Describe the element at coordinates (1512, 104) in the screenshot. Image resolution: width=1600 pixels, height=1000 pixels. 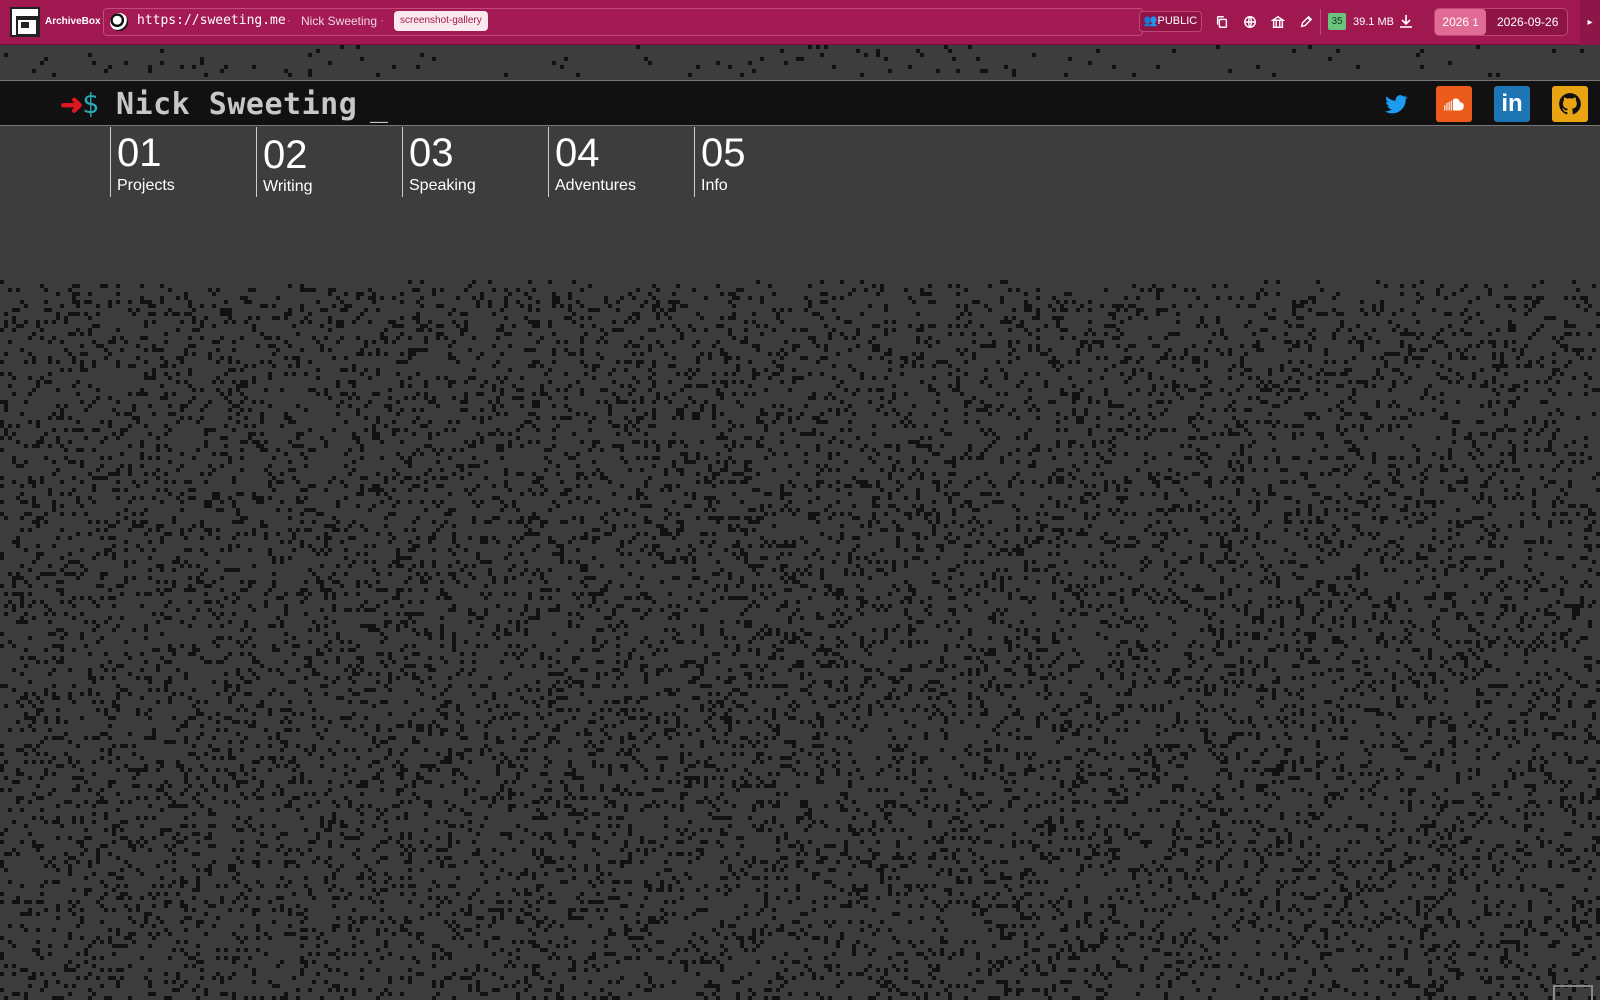
I see `linkedin-icon: in` at that location.